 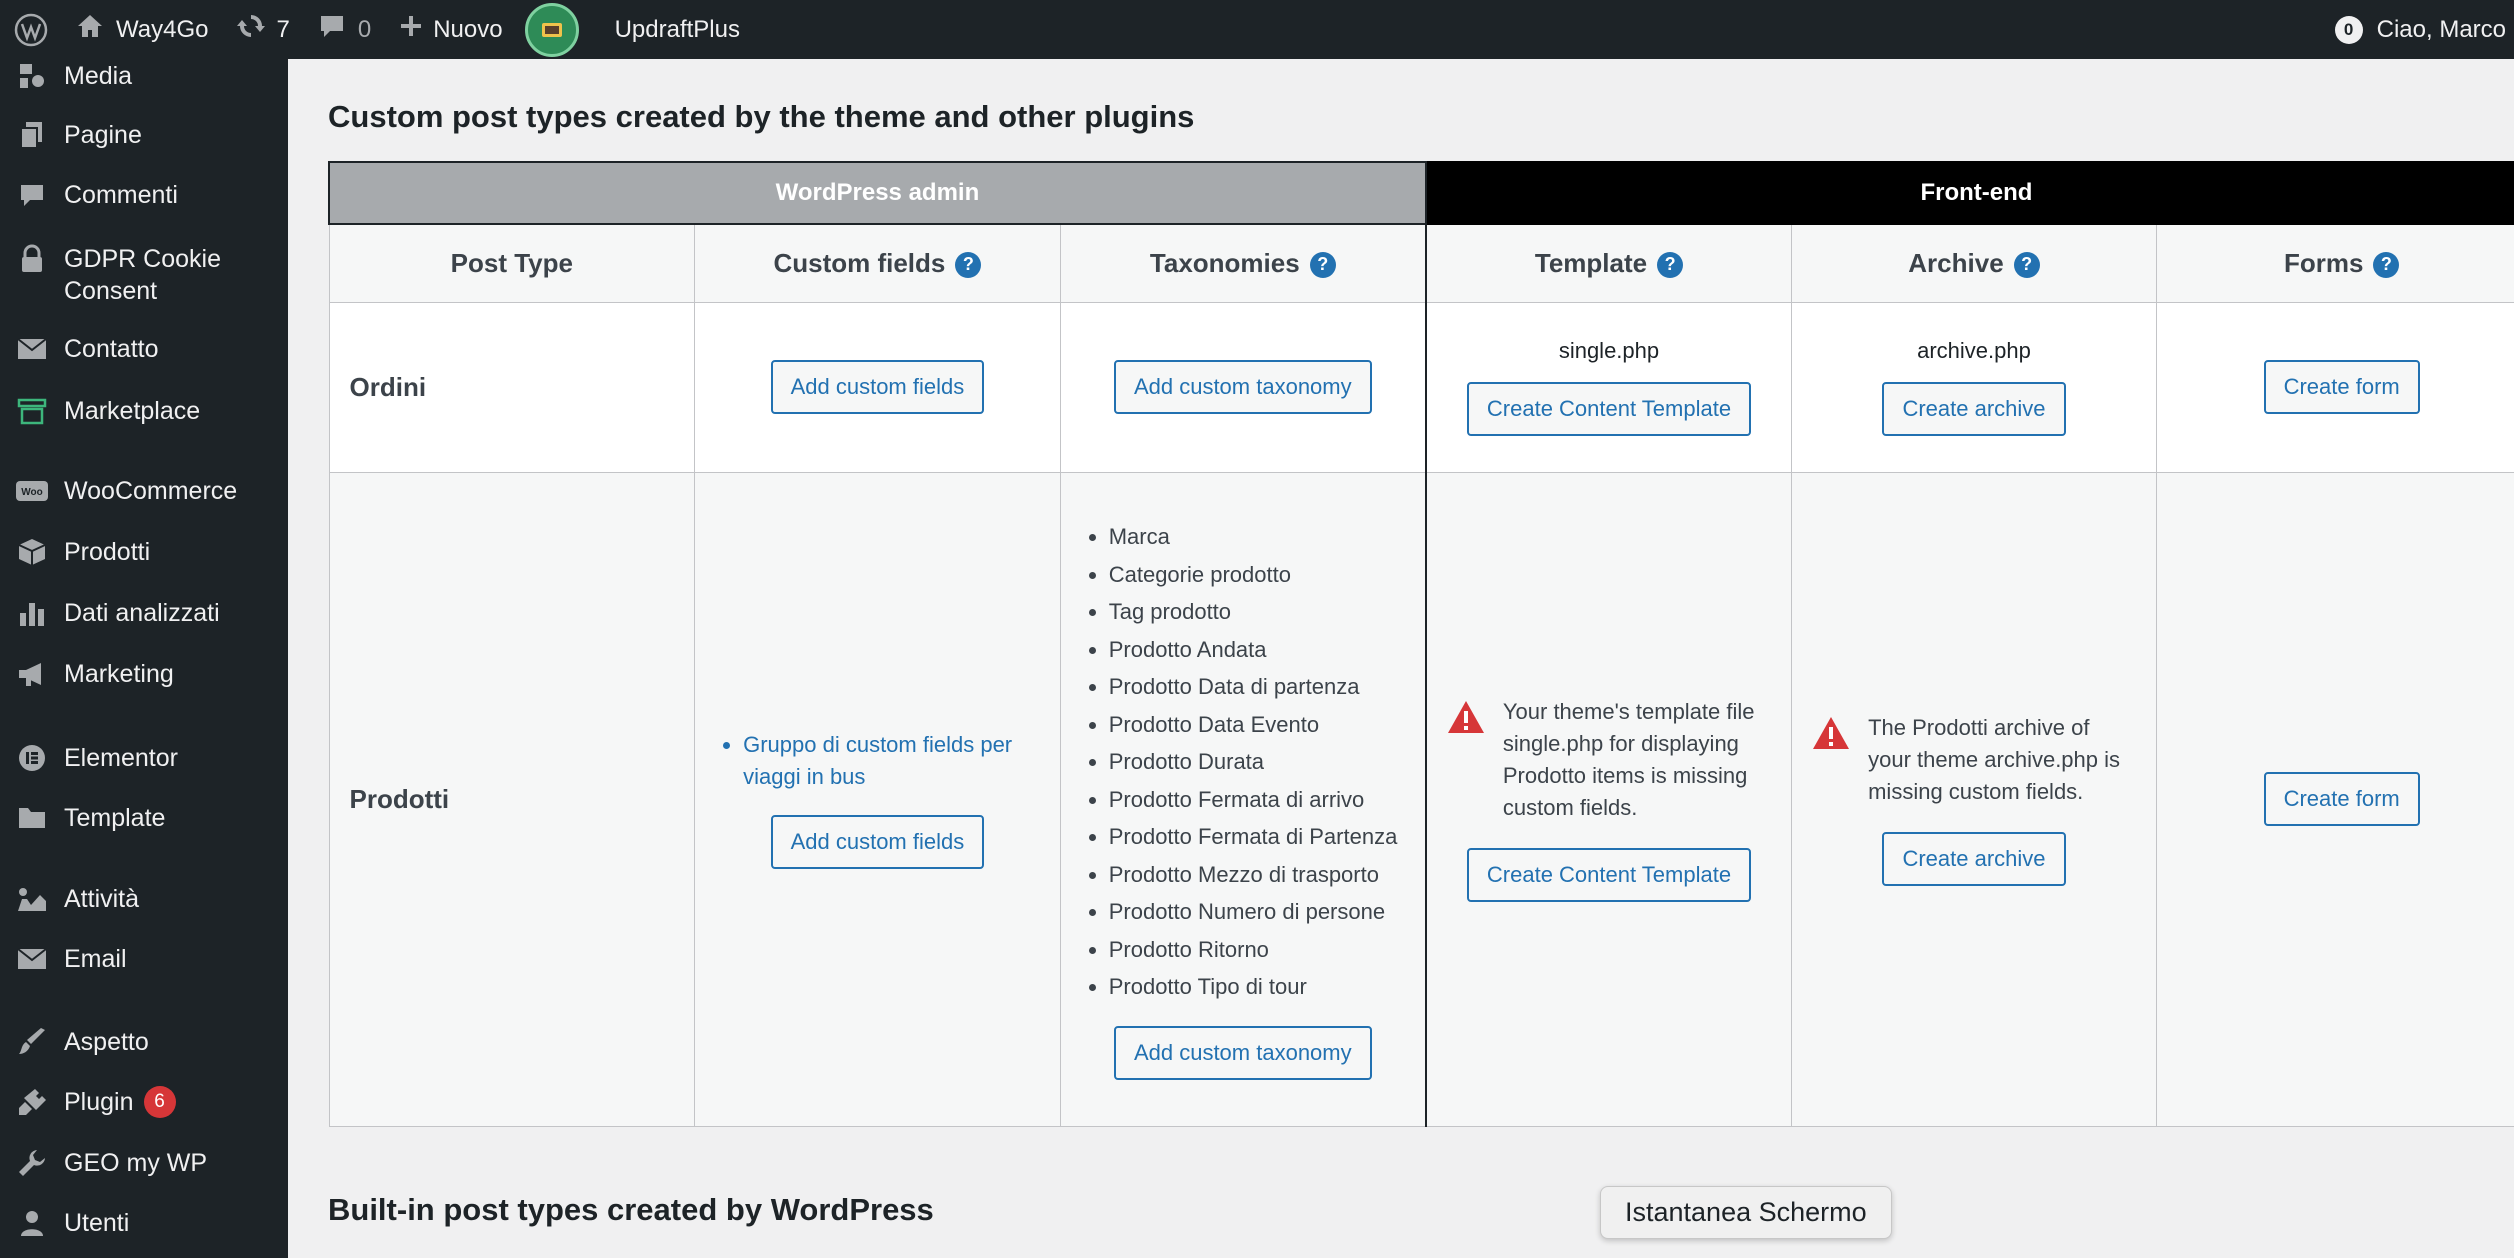 I want to click on template-cell: single.php Create Content Template, so click(x=1608, y=387).